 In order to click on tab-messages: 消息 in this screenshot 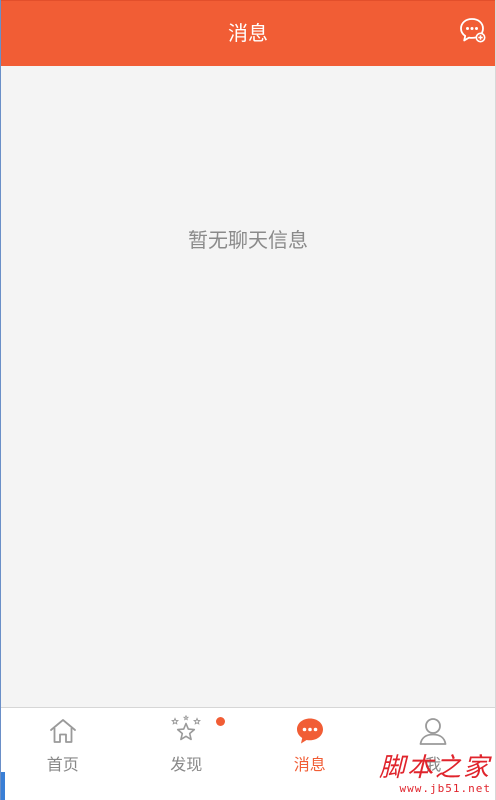, I will do `click(310, 744)`.